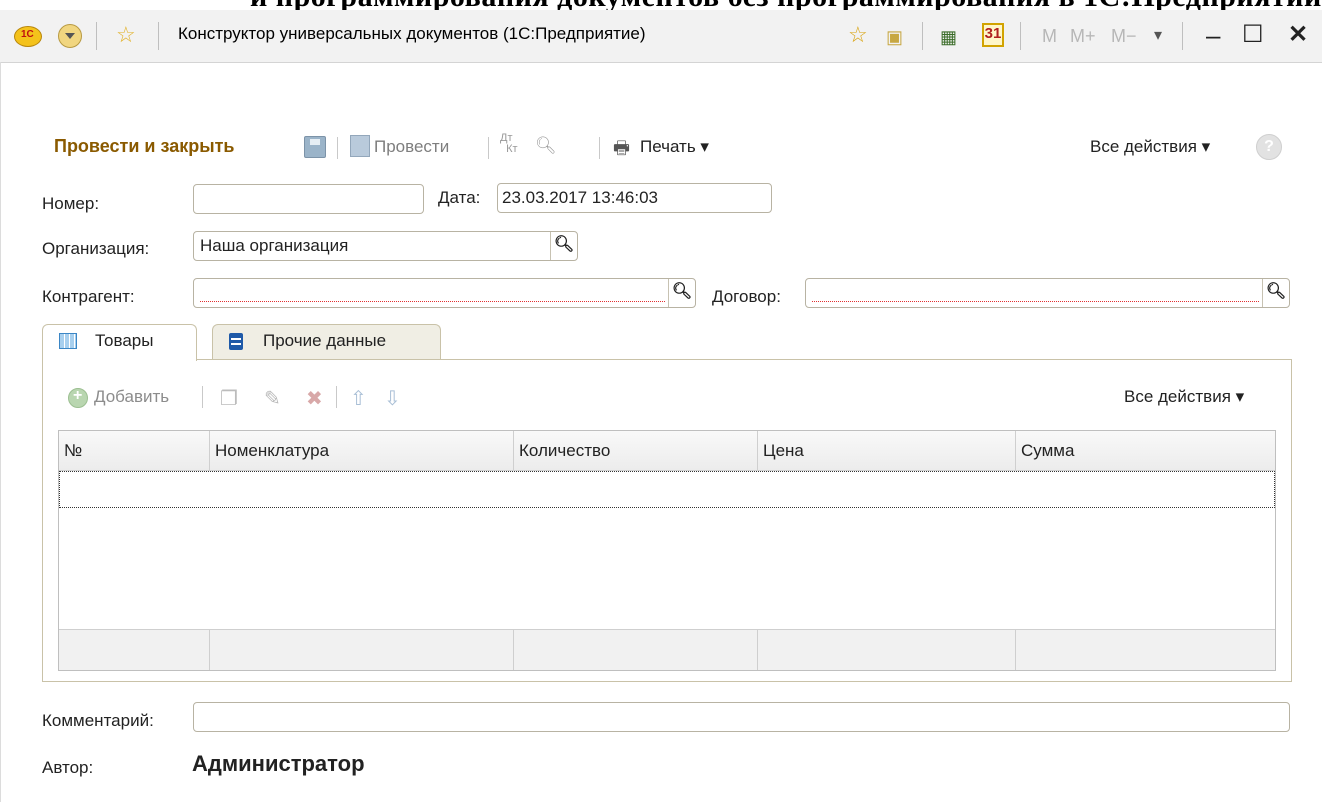 This screenshot has width=1322, height=802. What do you see at coordinates (71, 203) in the screenshot?
I see `number-label: Номер:` at bounding box center [71, 203].